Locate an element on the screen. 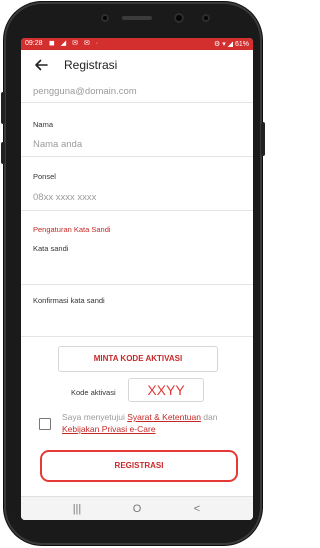 This screenshot has height=548, width=320. iris-scanner-icon is located at coordinates (179, 18).